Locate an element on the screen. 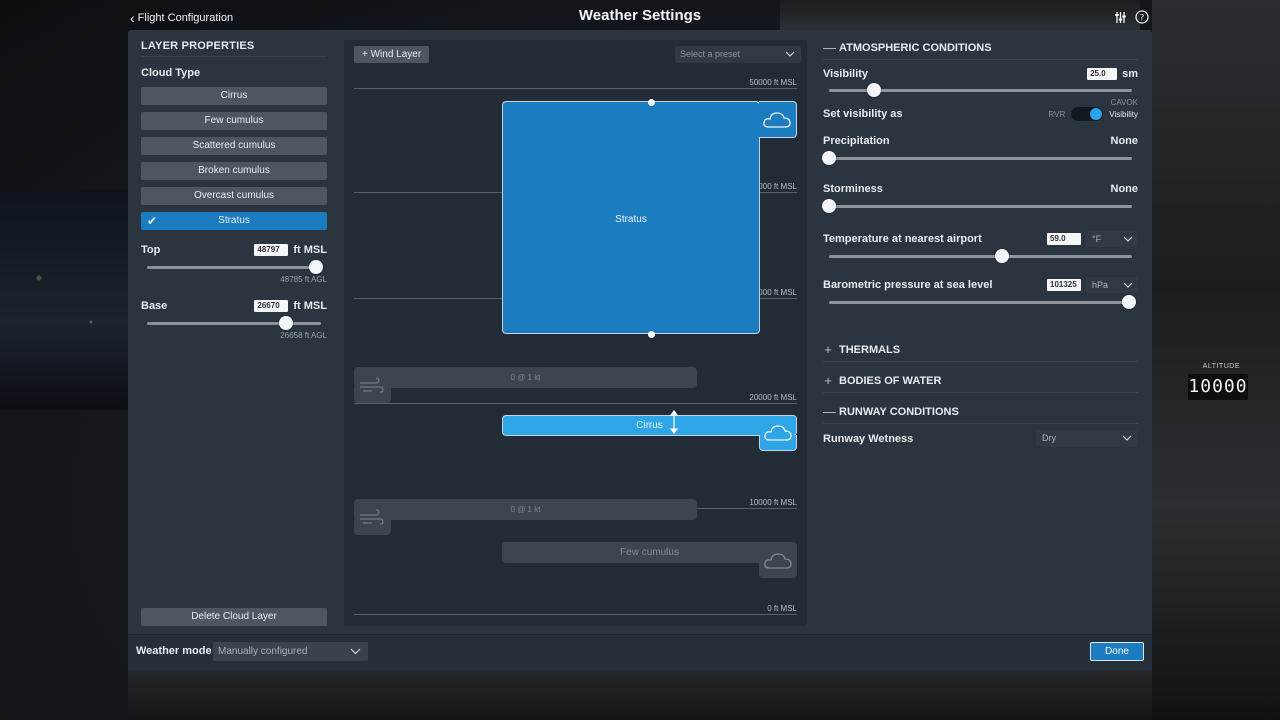  cloud-type-stratus-button: ✔ Stratus is located at coordinates (234, 221).